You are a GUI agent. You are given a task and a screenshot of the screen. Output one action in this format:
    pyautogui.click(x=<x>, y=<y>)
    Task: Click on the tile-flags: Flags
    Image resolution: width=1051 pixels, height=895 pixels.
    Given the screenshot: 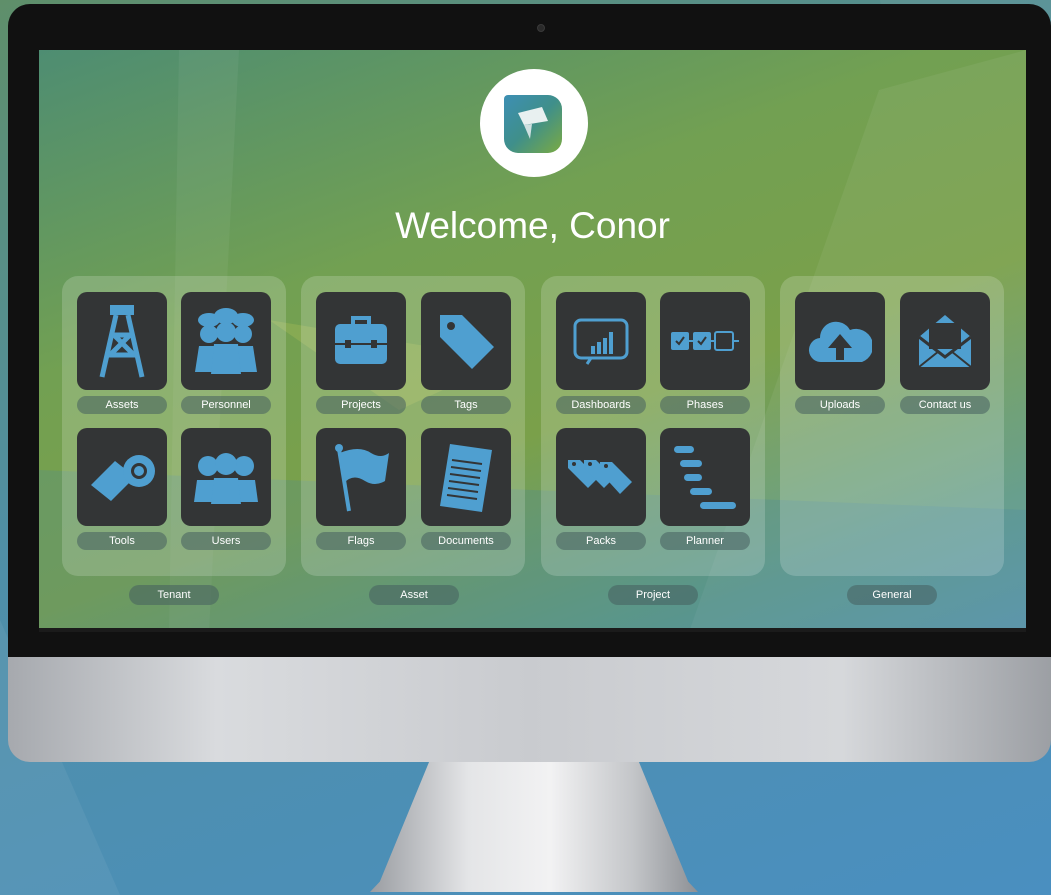 What is the action you would take?
    pyautogui.click(x=361, y=489)
    